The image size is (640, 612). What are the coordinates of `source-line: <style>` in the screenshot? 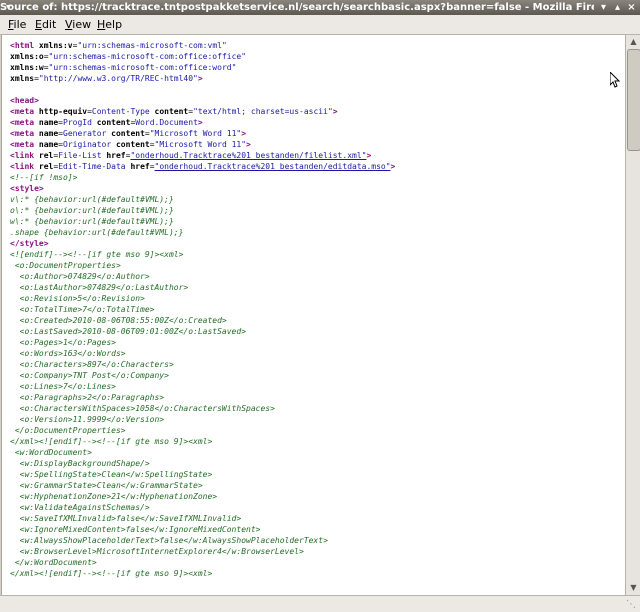 It's located at (27, 188).